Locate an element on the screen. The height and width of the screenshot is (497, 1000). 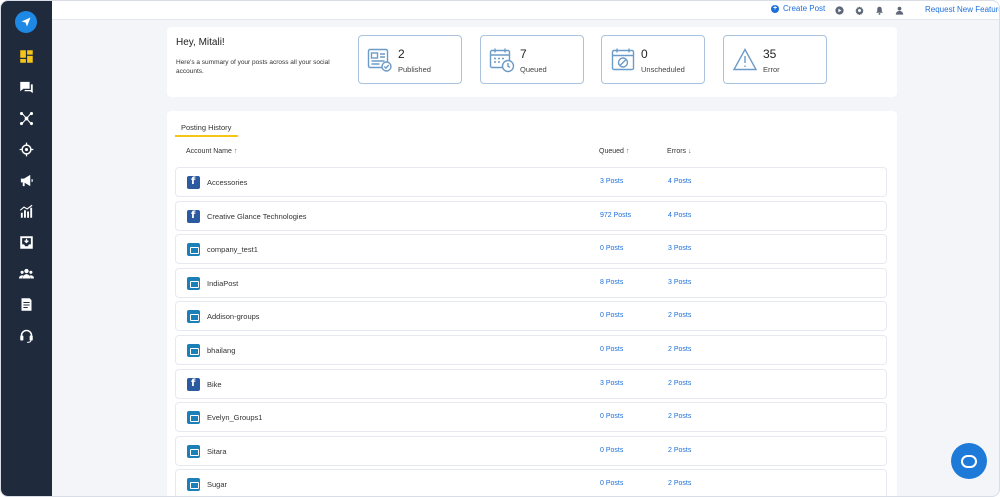
queued-posts-link: 972 Posts is located at coordinates (615, 215).